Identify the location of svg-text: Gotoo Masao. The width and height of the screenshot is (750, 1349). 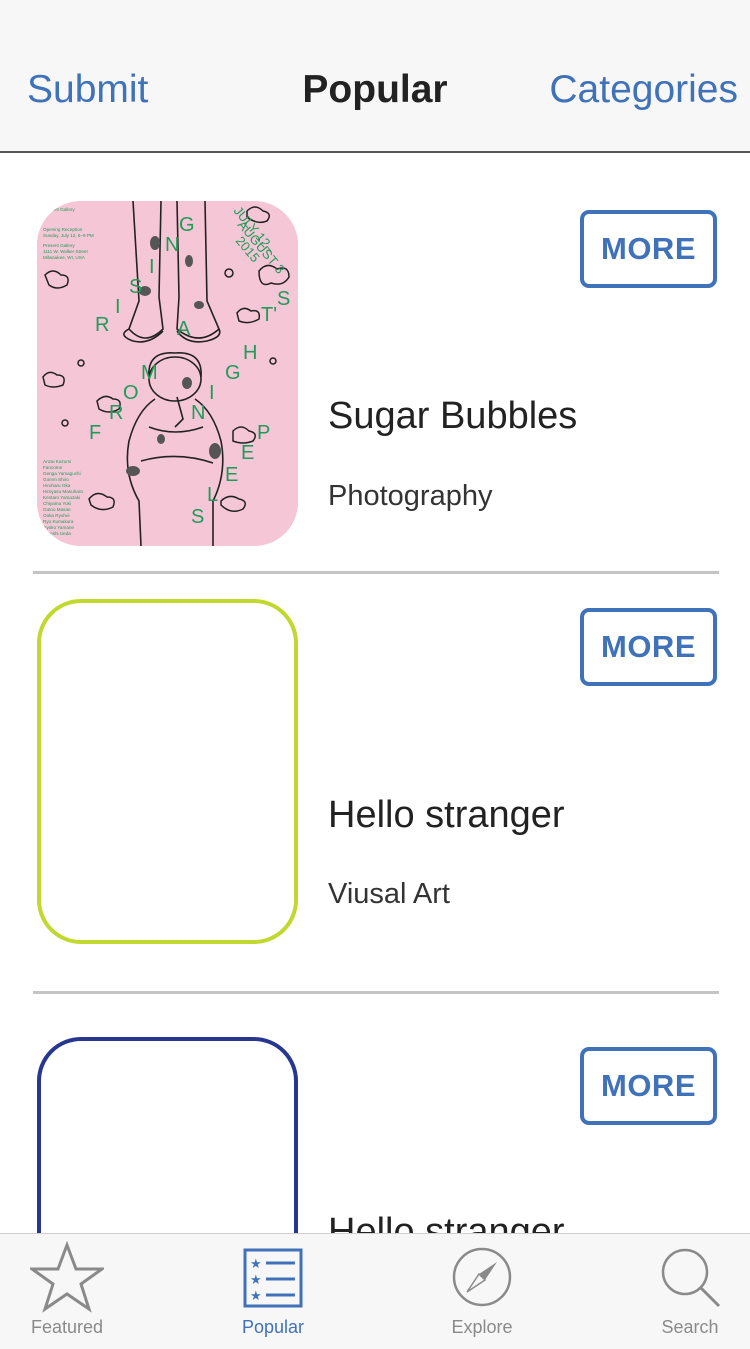
(57, 509).